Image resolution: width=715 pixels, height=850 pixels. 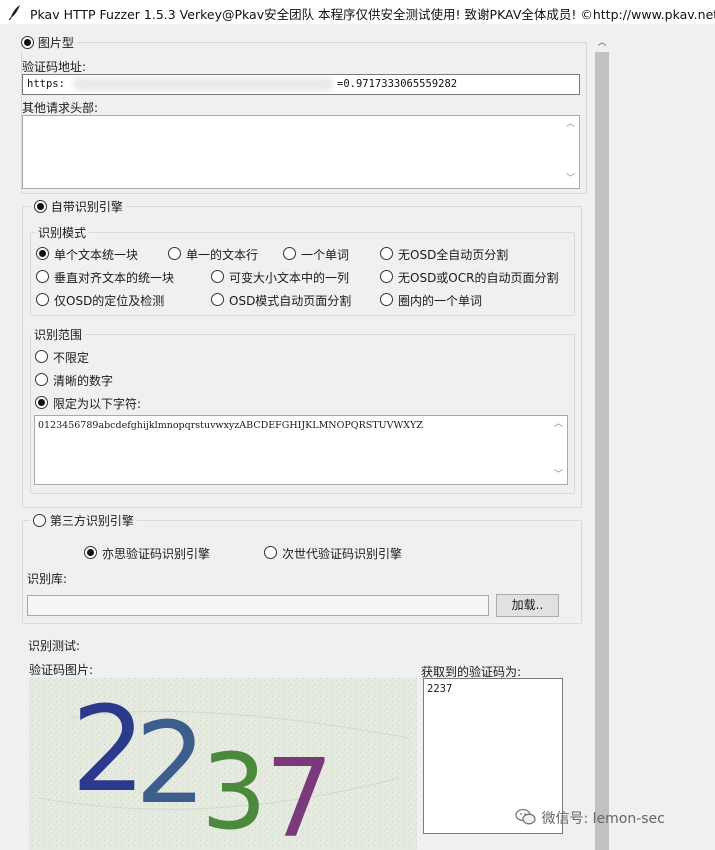 What do you see at coordinates (86, 207) in the screenshot?
I see `builtin-engine-label: 自带识别引擎` at bounding box center [86, 207].